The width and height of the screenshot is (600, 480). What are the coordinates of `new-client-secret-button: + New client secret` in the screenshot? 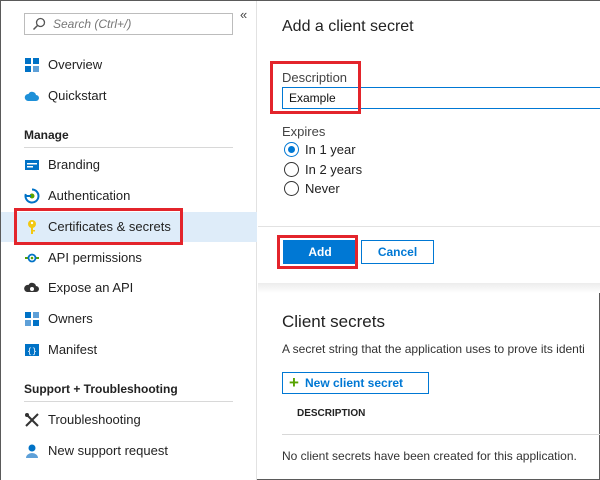 It's located at (355, 383).